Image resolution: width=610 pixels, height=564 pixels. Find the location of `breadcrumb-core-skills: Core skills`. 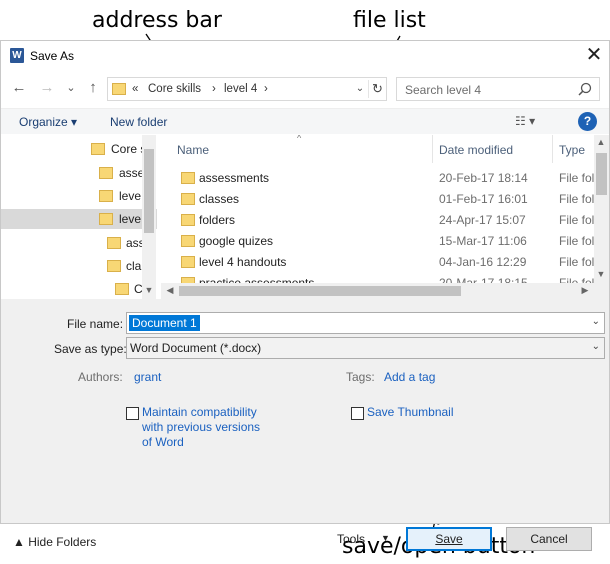

breadcrumb-core-skills: Core skills is located at coordinates (174, 89).